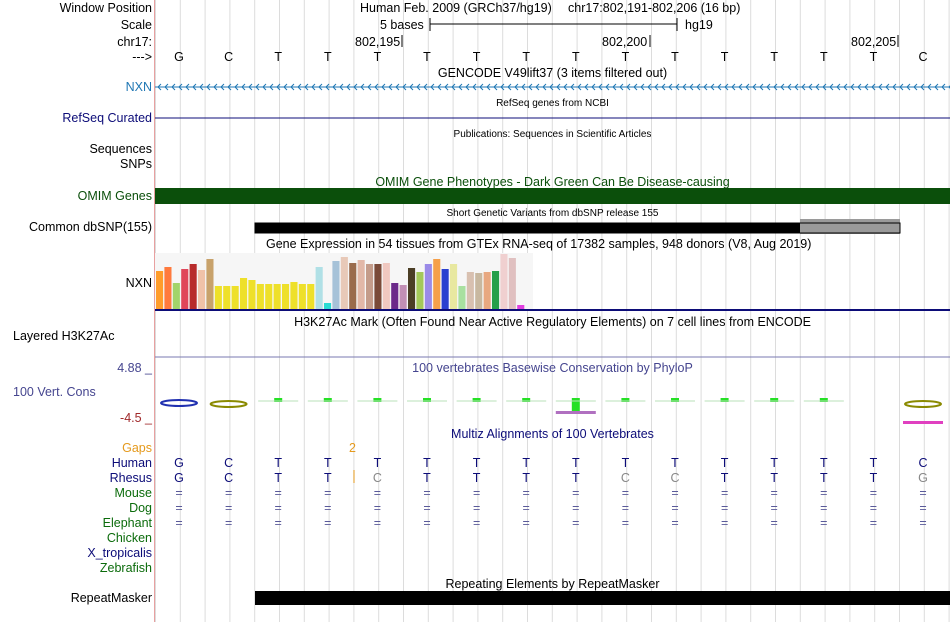  I want to click on species-label: Elephant, so click(76, 523).